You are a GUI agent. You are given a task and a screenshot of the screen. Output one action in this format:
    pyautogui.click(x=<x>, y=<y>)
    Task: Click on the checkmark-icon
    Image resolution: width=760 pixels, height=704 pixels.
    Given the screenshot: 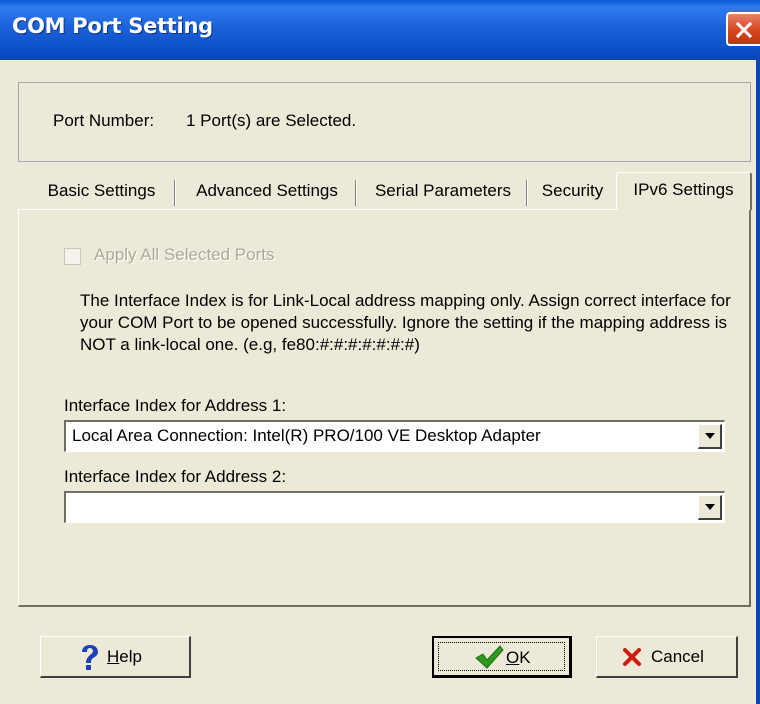 What is the action you would take?
    pyautogui.click(x=489, y=657)
    